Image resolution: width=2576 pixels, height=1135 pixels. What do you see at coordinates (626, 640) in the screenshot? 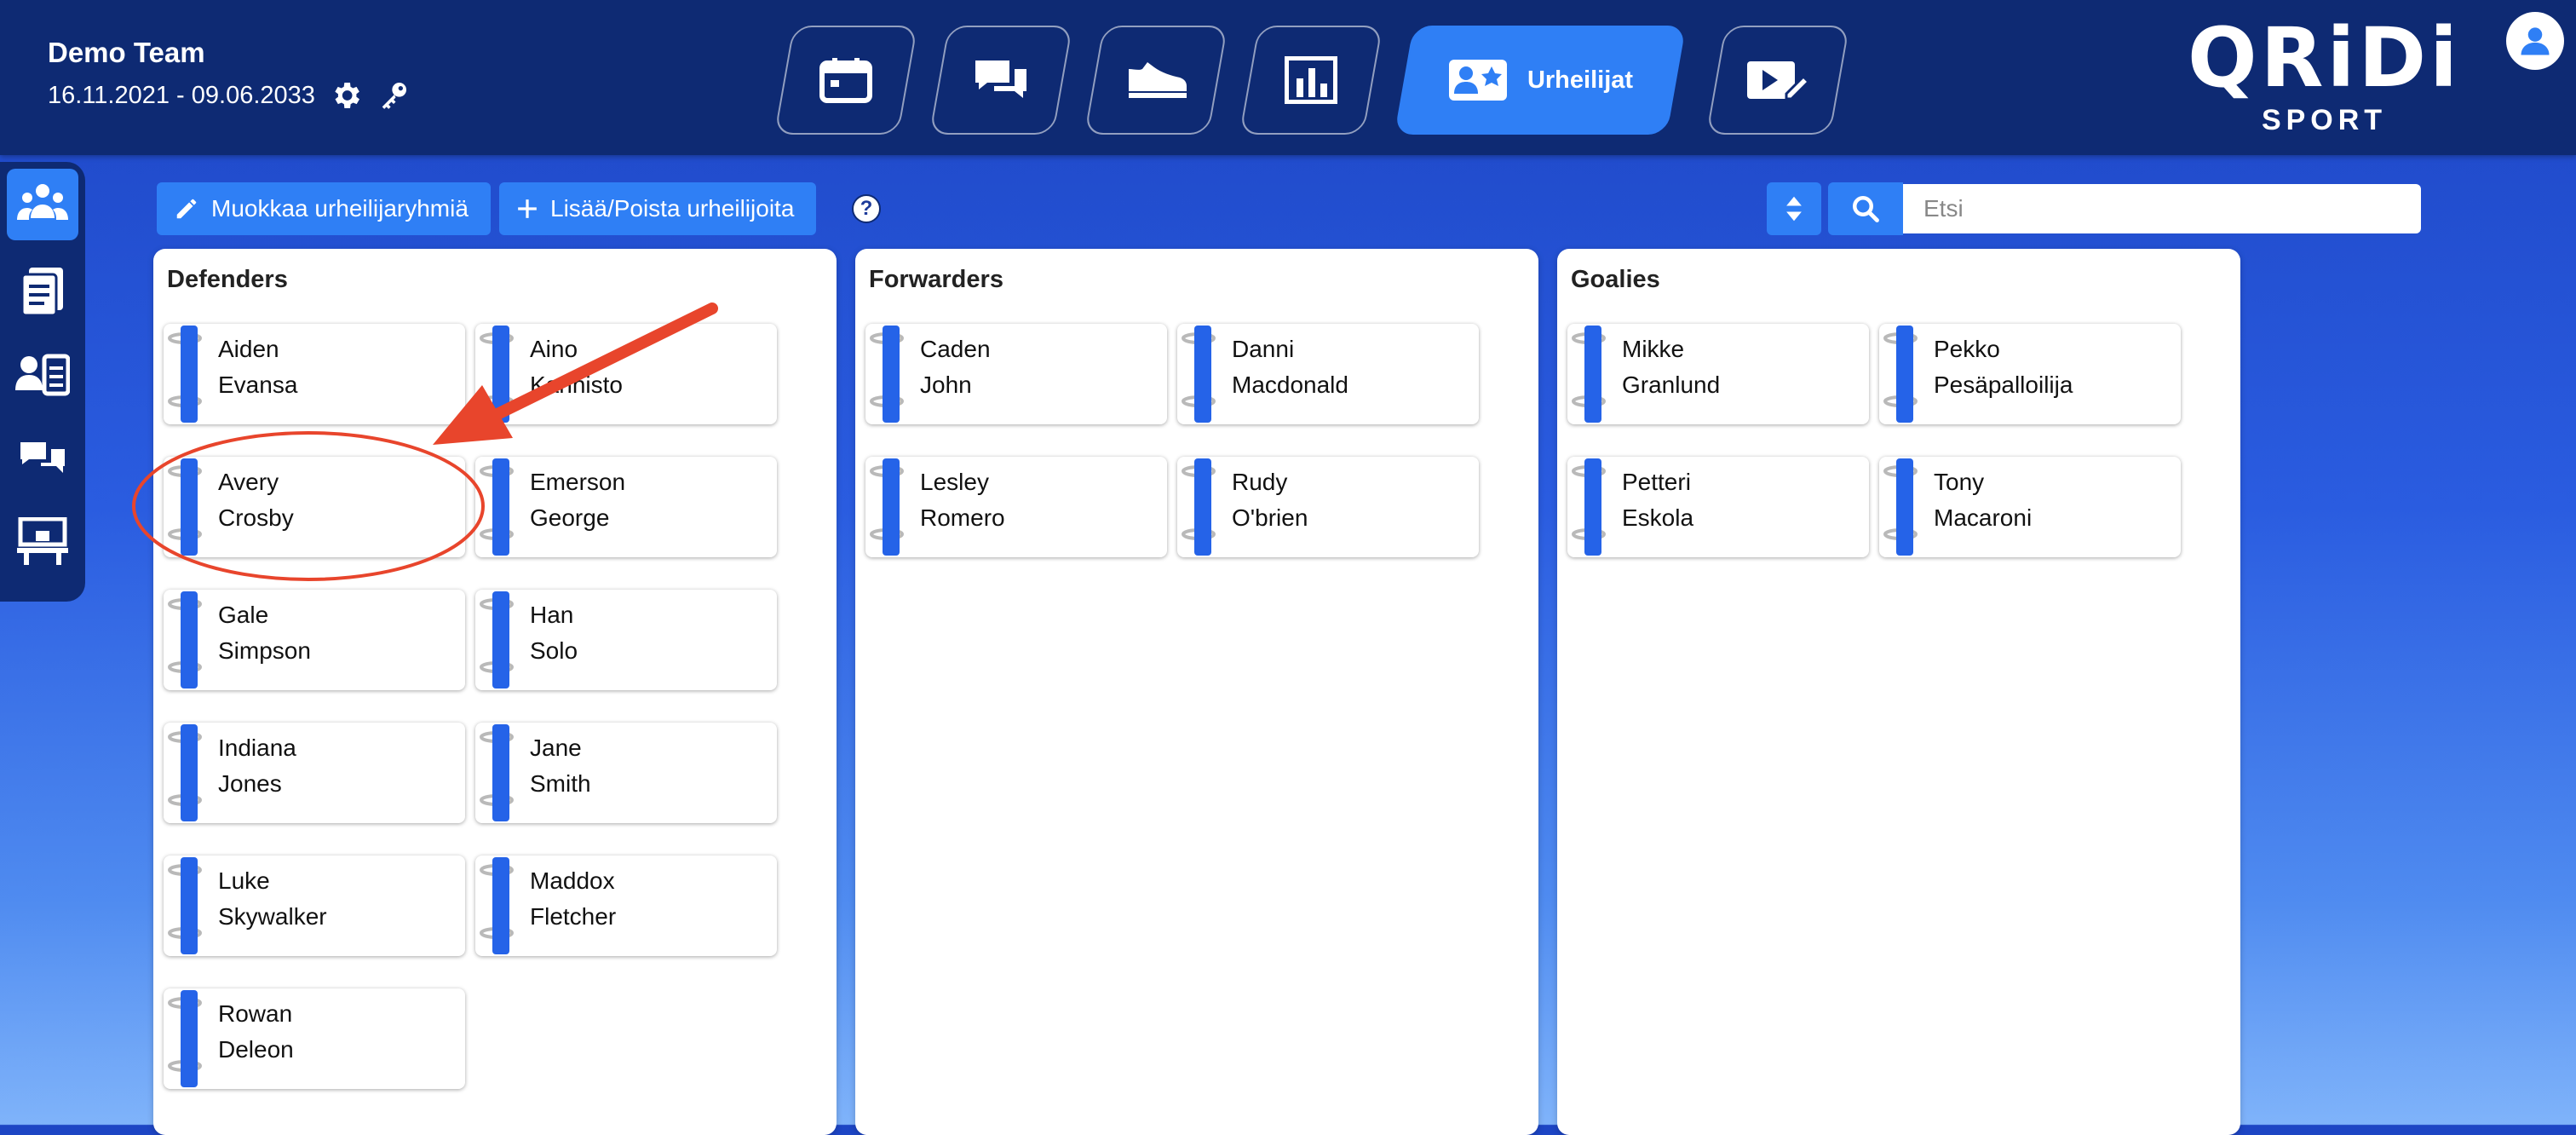
I see `athlete-card: Han Solo` at bounding box center [626, 640].